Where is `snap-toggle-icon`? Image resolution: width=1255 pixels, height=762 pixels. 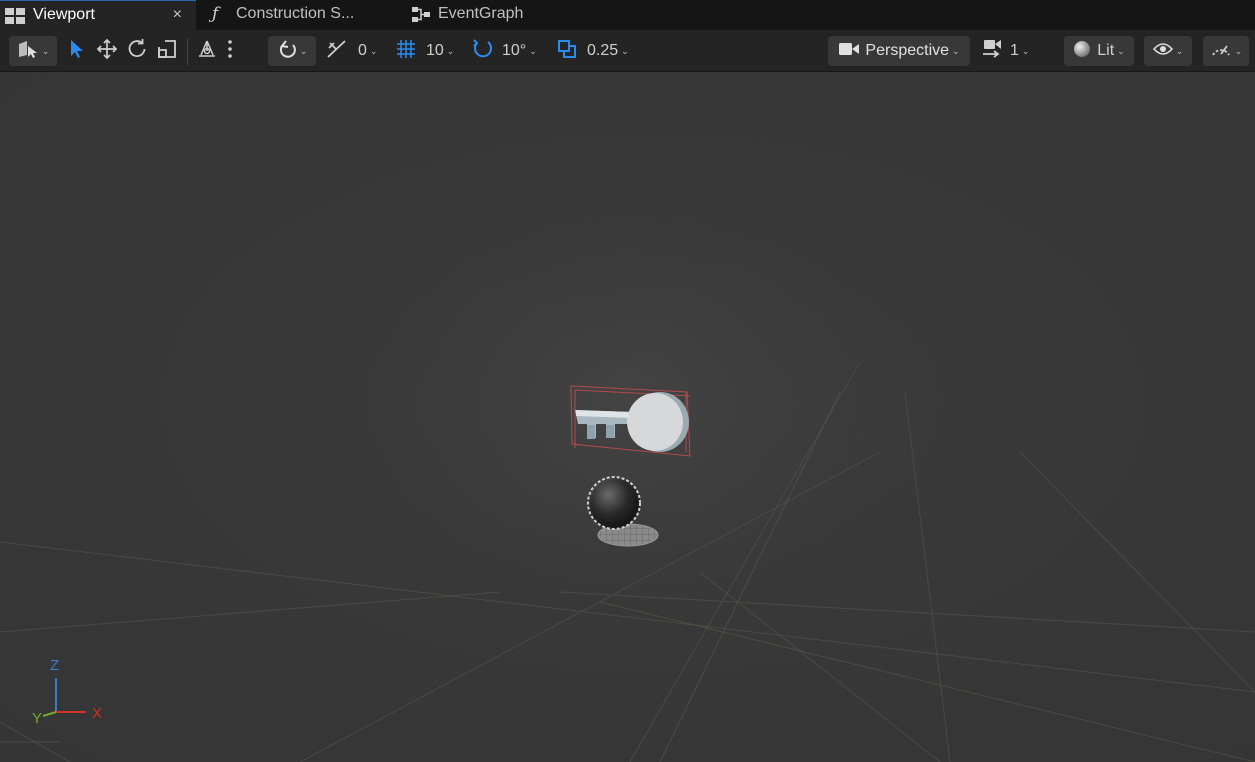 snap-toggle-icon is located at coordinates (287, 51).